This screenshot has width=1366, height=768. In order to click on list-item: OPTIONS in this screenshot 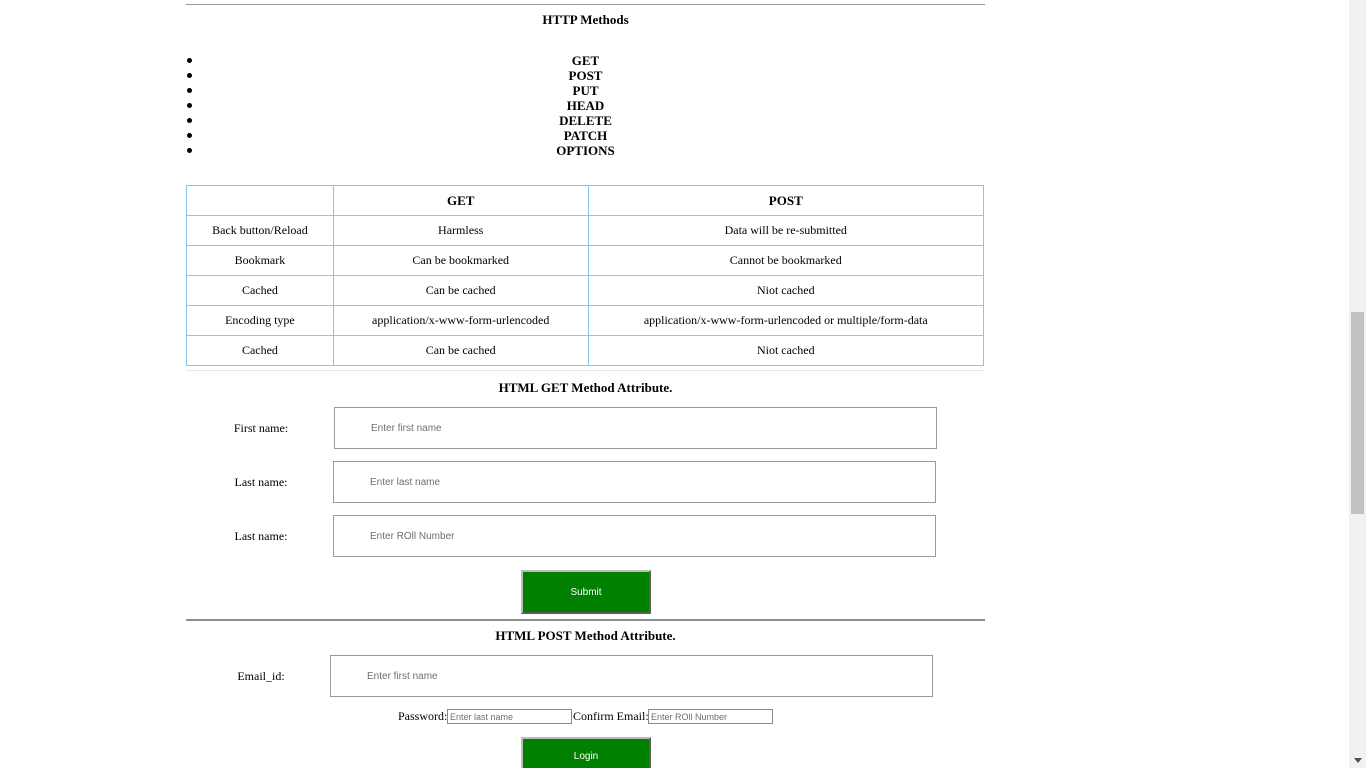, I will do `click(585, 150)`.